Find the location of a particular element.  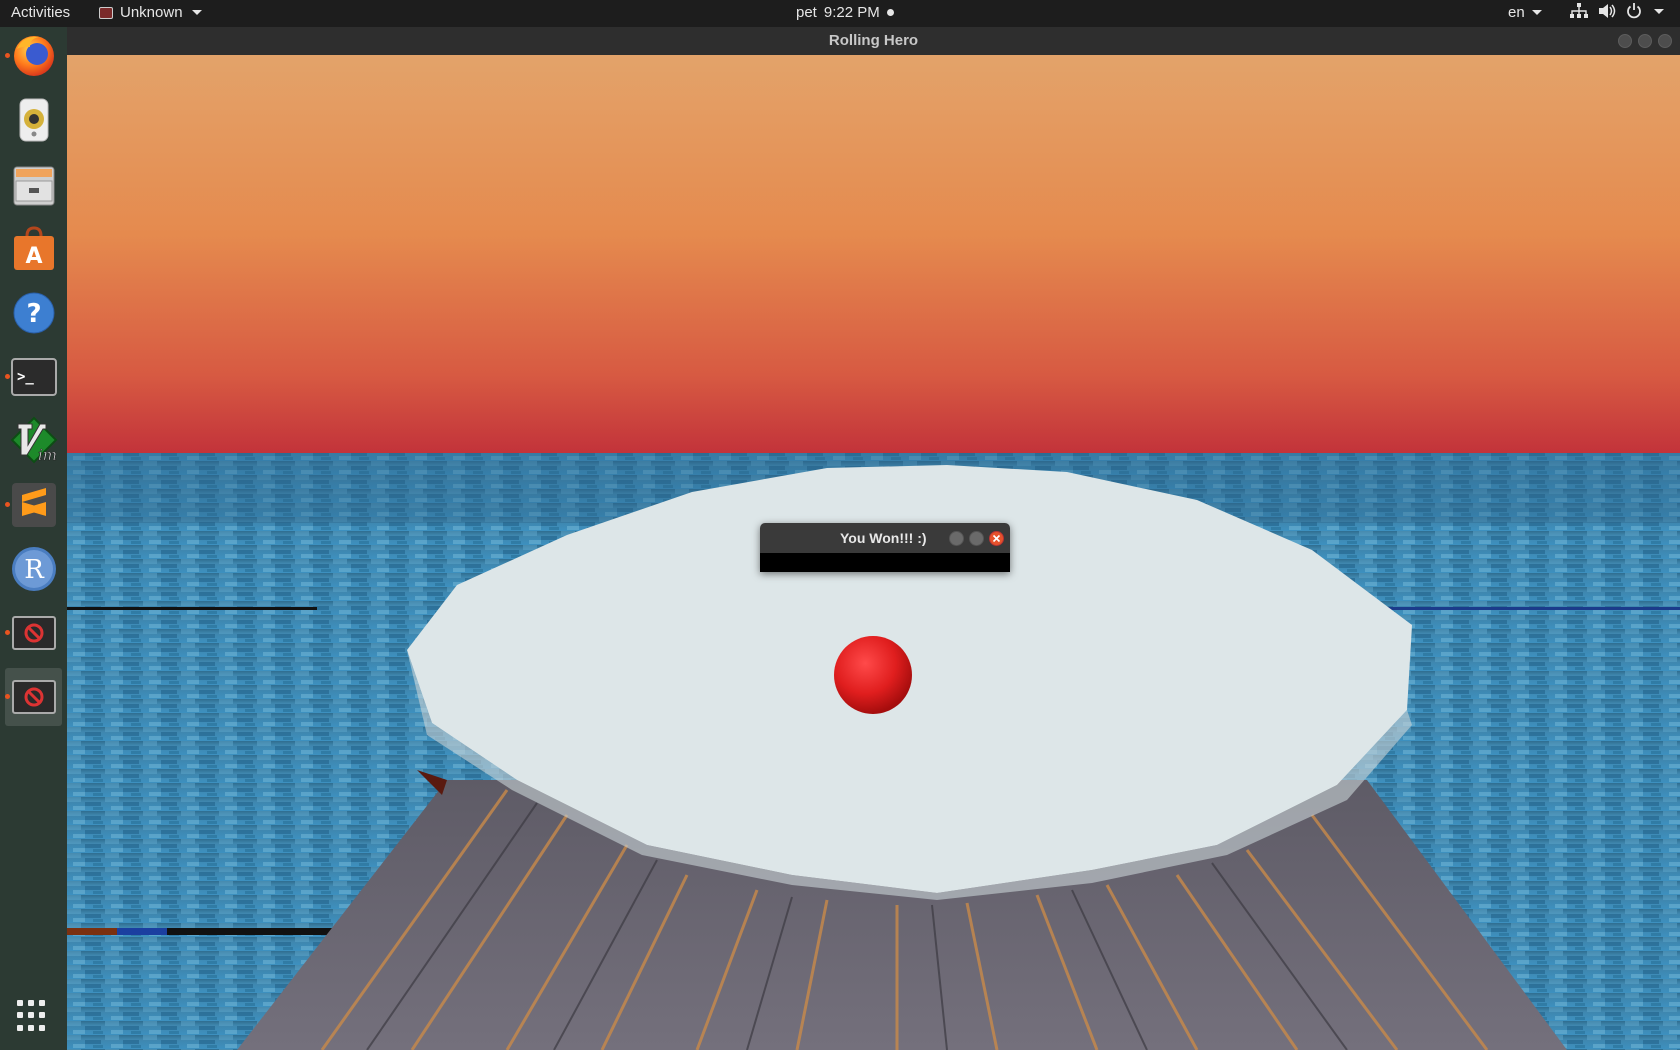

dock-item-files is located at coordinates (33, 185).